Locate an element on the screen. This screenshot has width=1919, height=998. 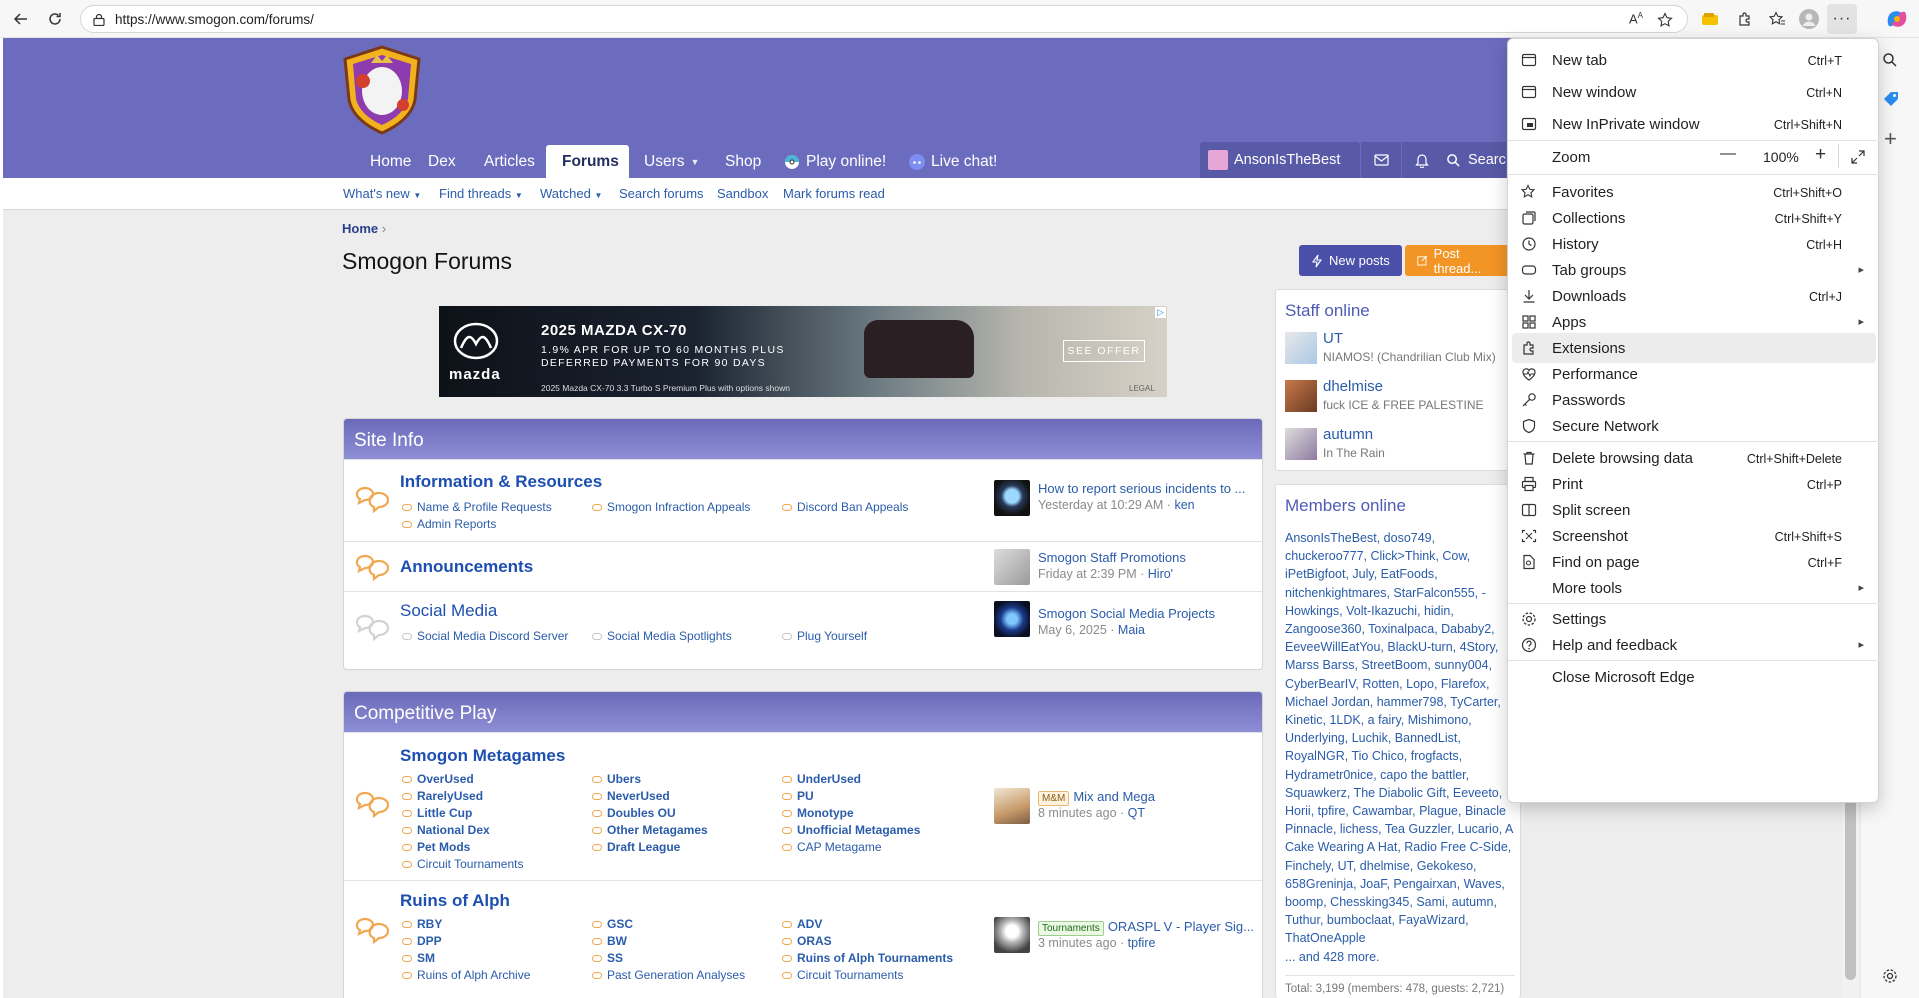
read-aloud-icon: AA is located at coordinates (1636, 18).